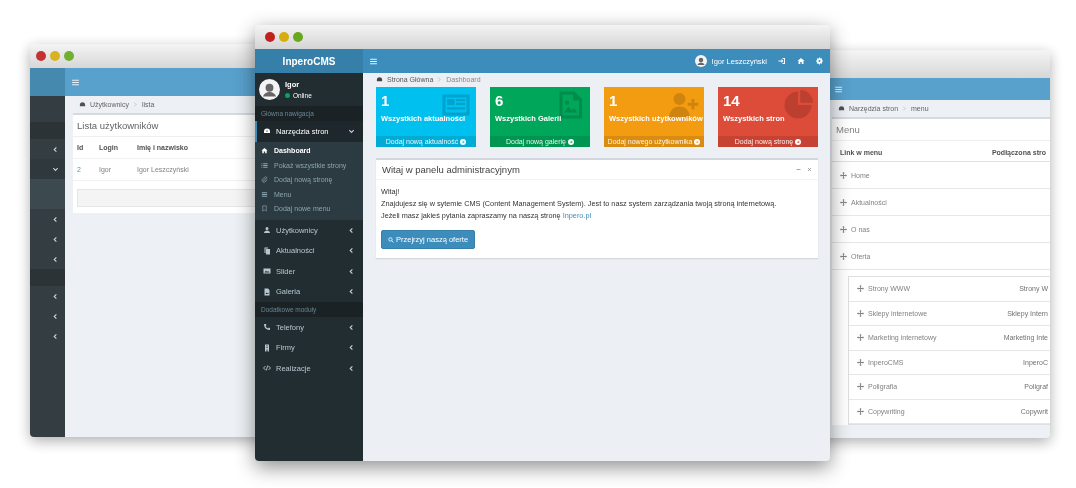  What do you see at coordinates (499, 100) in the screenshot?
I see `stat-count: 6` at bounding box center [499, 100].